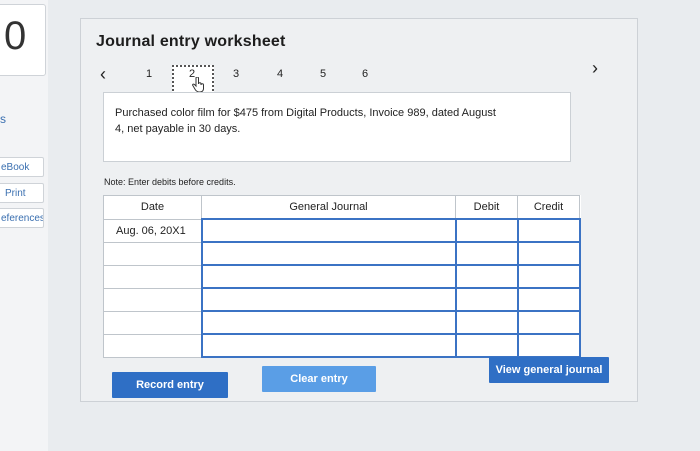  Describe the element at coordinates (323, 74) in the screenshot. I see `page-tab-5: 5` at that location.